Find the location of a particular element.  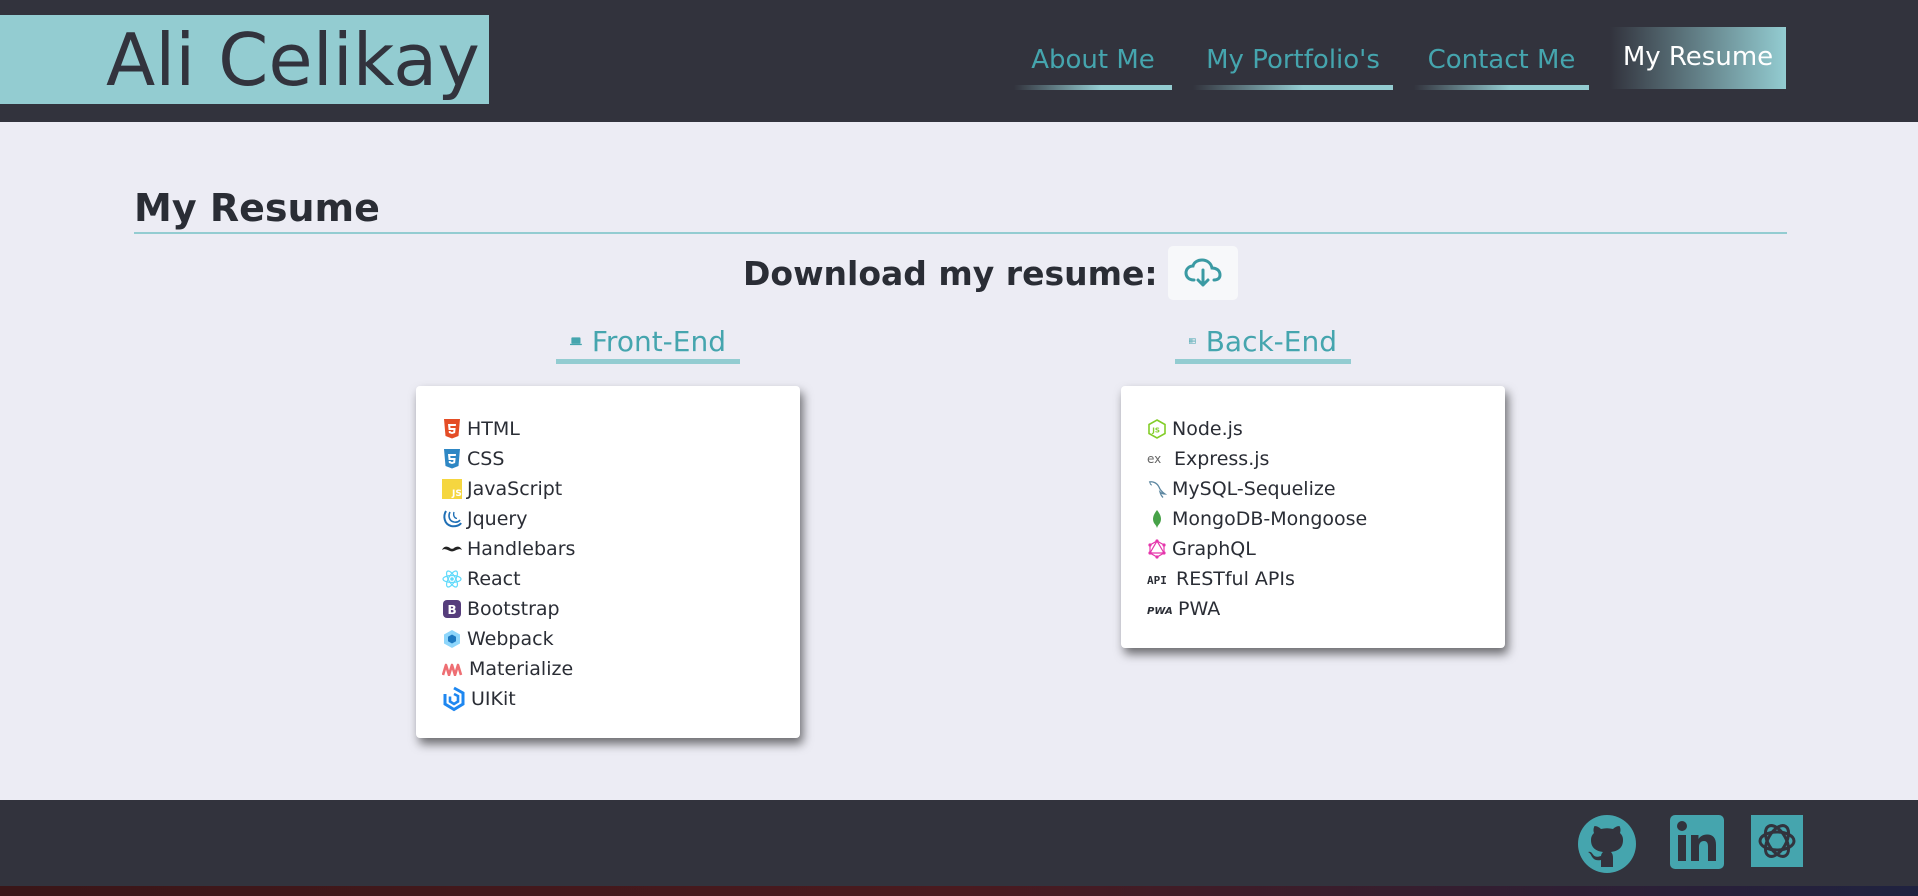

list-item: HTML is located at coordinates (508, 429).